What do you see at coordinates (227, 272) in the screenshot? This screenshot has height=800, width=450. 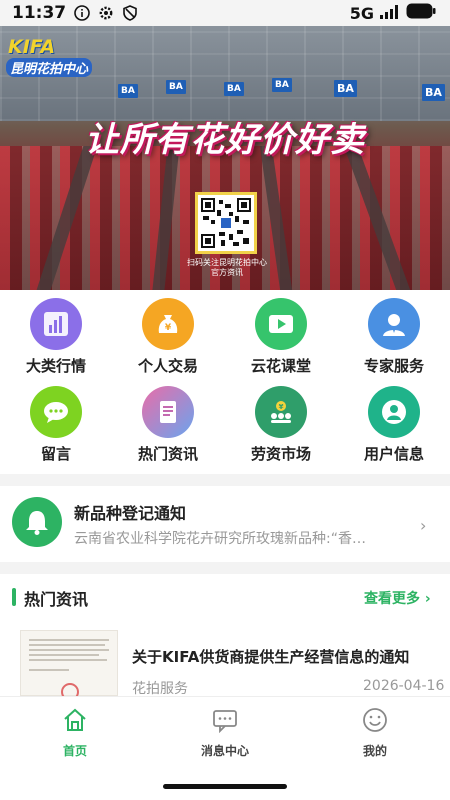 I see `qr-caption-line: 官方资讯` at bounding box center [227, 272].